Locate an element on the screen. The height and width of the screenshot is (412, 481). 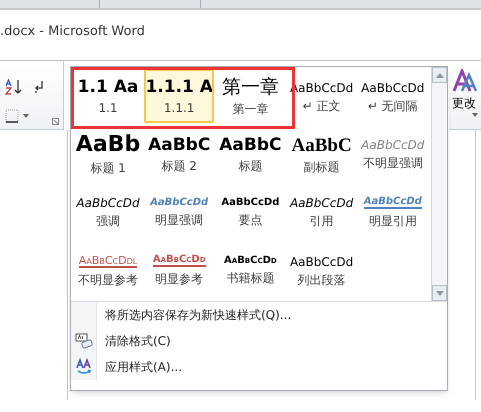
change-styles-label: 更改 is located at coordinates (464, 103).